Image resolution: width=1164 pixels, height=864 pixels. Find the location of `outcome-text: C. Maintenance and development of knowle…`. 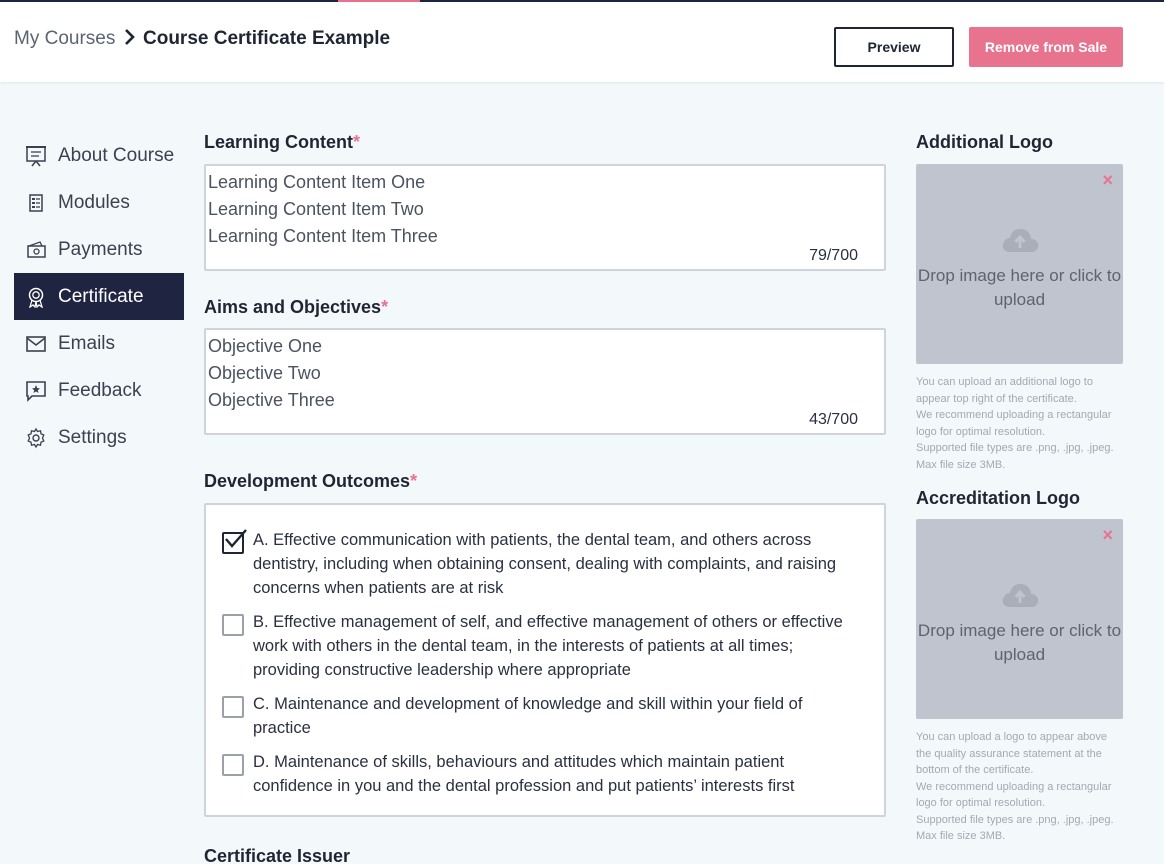

outcome-text: C. Maintenance and development of knowle… is located at coordinates (528, 716).